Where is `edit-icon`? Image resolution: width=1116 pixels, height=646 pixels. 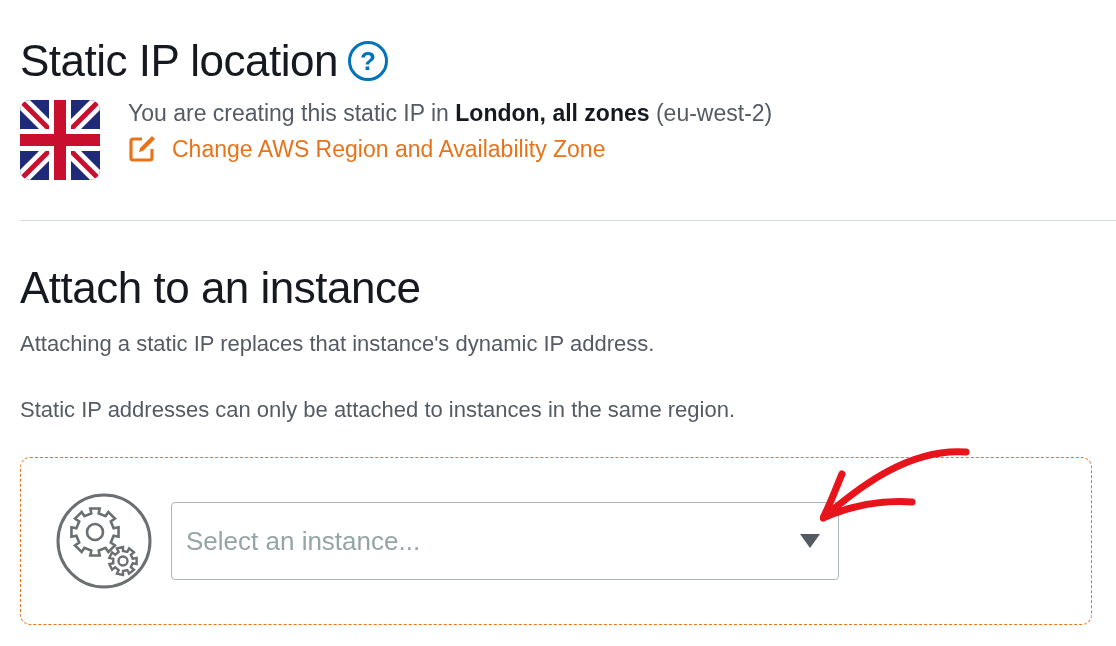 edit-icon is located at coordinates (142, 149).